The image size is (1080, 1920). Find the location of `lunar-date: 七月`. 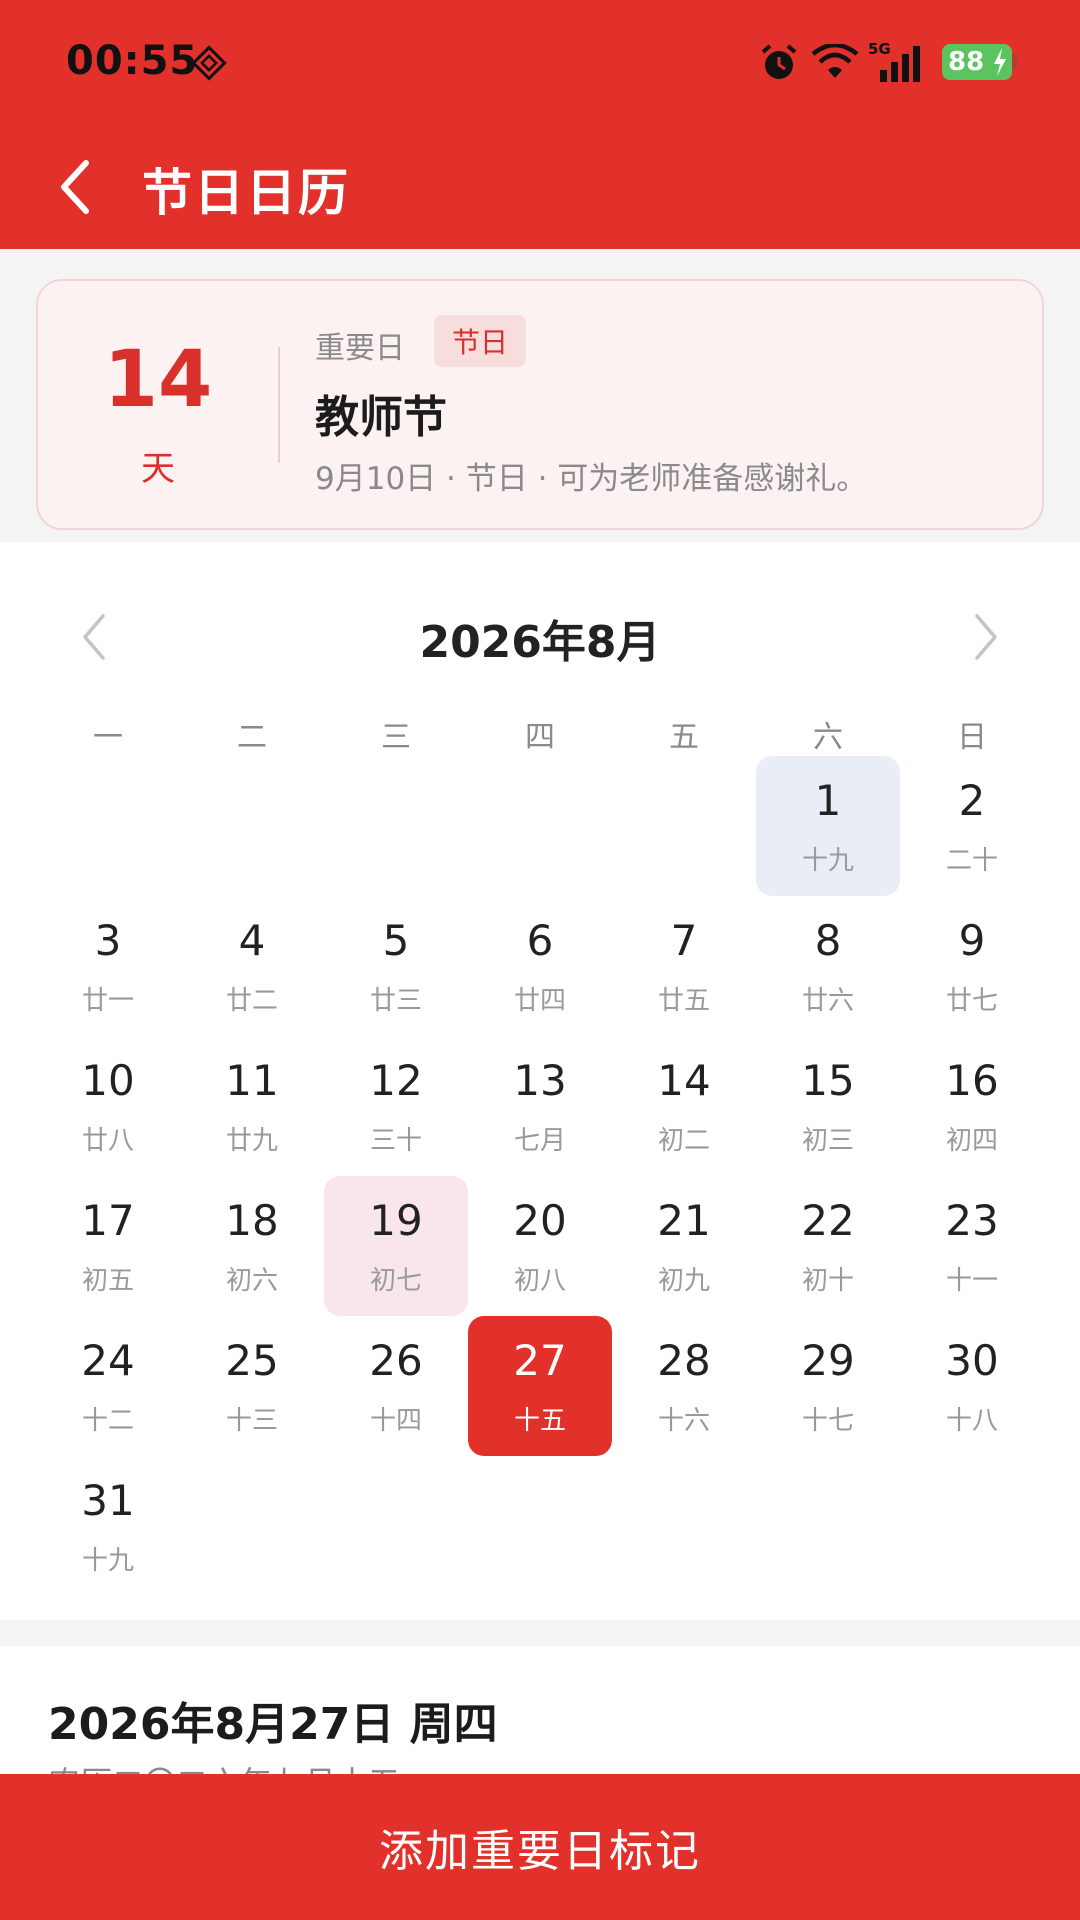

lunar-date: 七月 is located at coordinates (539, 1141).